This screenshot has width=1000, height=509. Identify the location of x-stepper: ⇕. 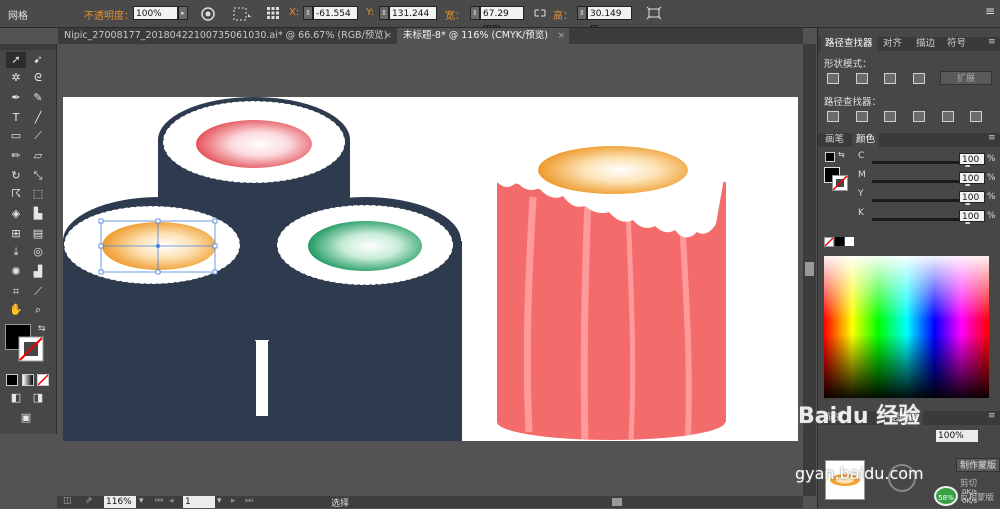
(308, 13).